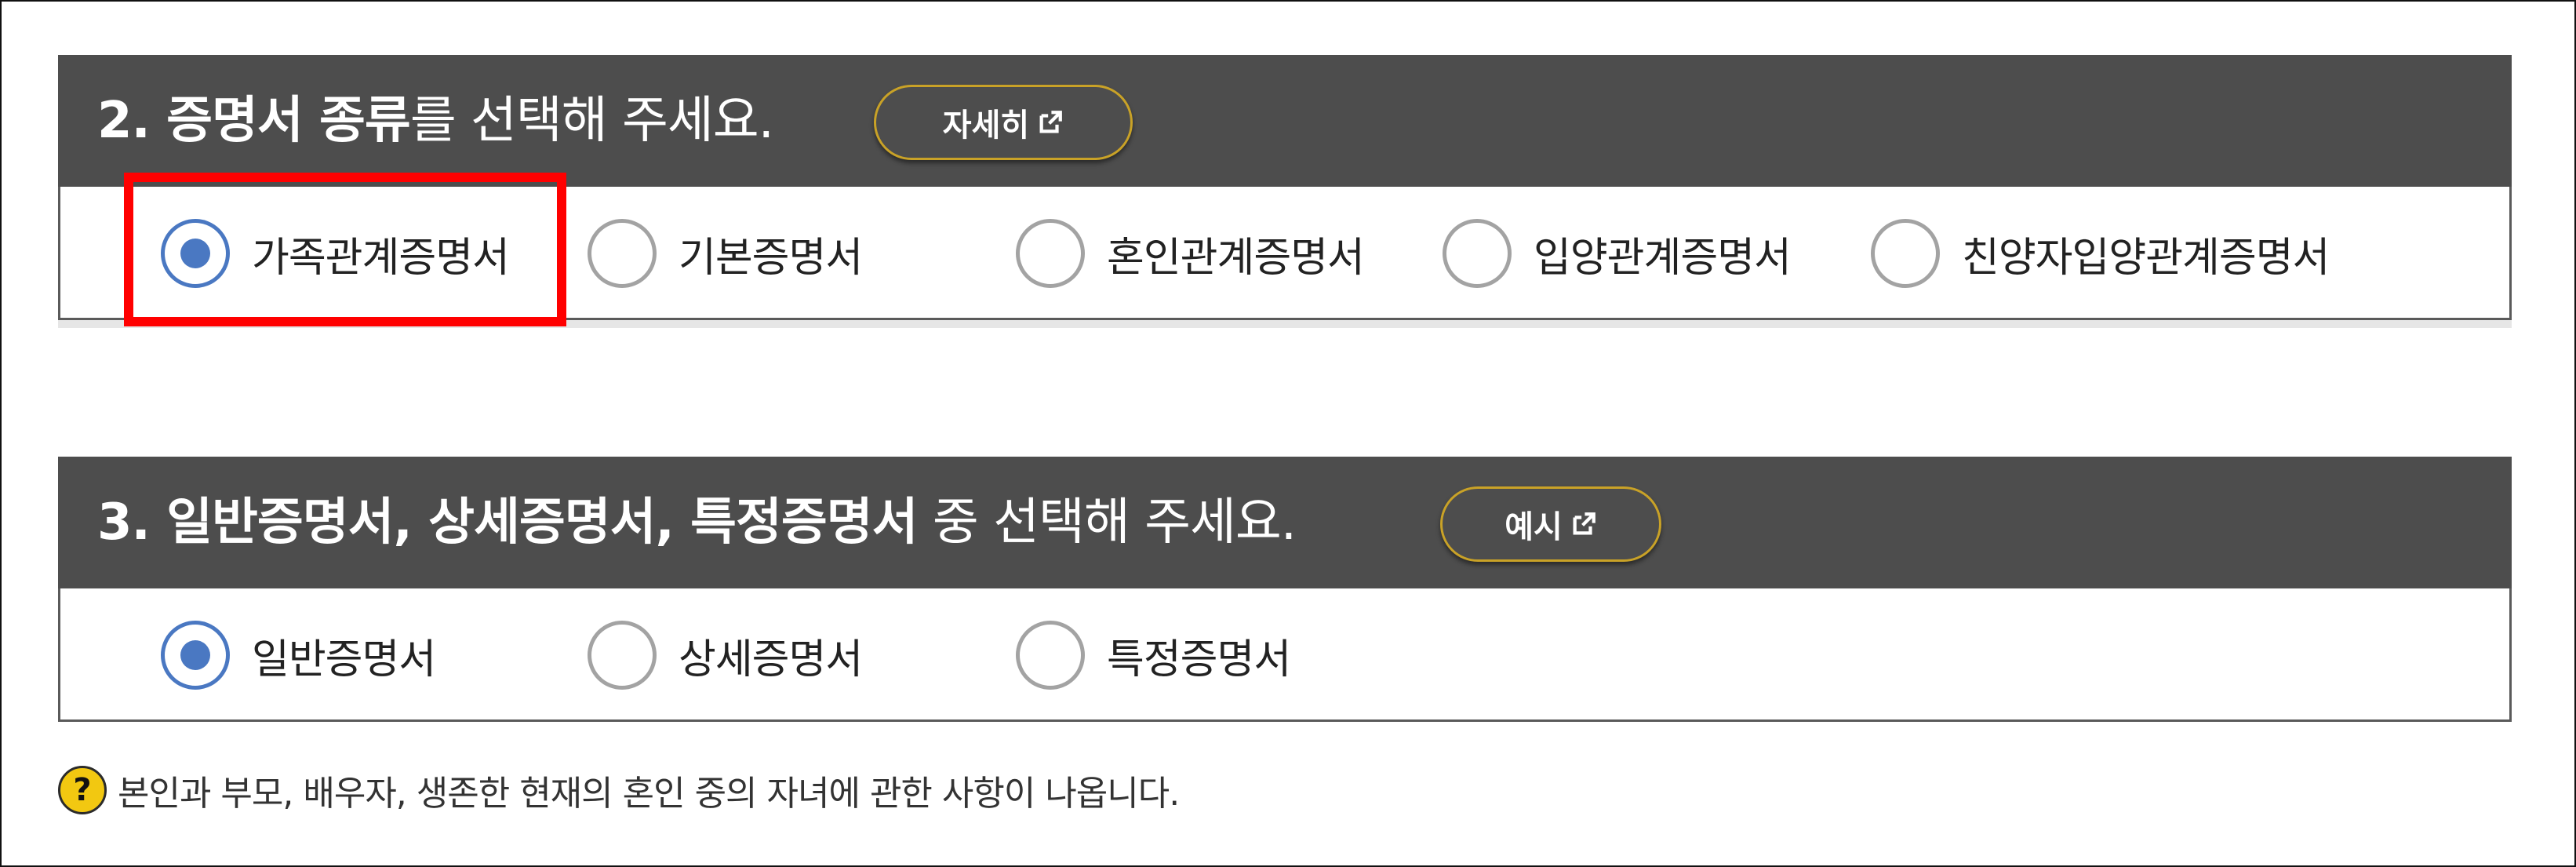 Image resolution: width=2576 pixels, height=867 pixels. Describe the element at coordinates (622, 253) in the screenshot. I see `radio-basic` at that location.